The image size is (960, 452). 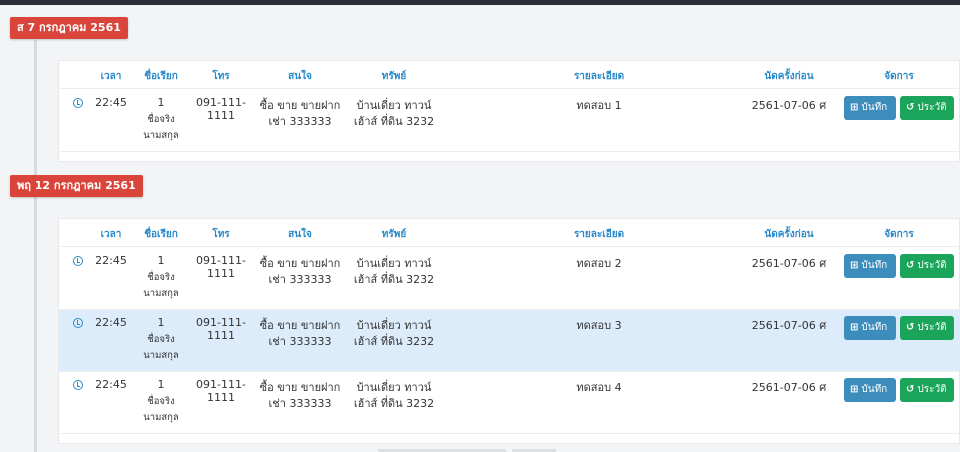 What do you see at coordinates (599, 325) in the screenshot?
I see `cell-detail: ทดสอบ 3` at bounding box center [599, 325].